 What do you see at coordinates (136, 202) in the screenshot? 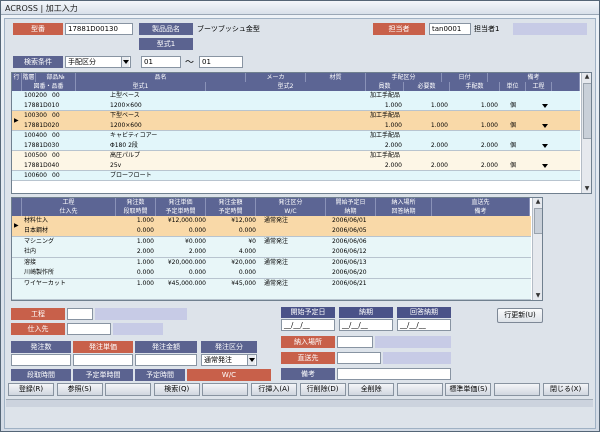
I see `process-header-cell: 発注数` at bounding box center [136, 202].